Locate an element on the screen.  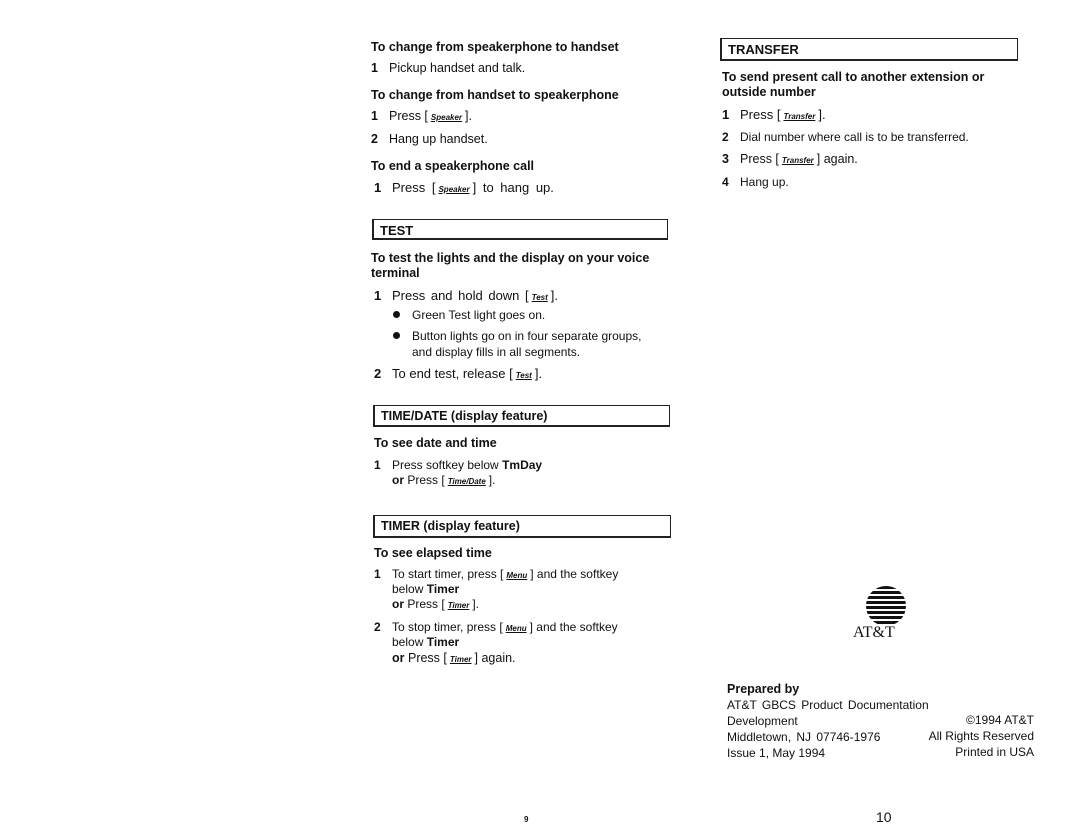
section-box-transfer: TRANSFER is located at coordinates (869, 49).